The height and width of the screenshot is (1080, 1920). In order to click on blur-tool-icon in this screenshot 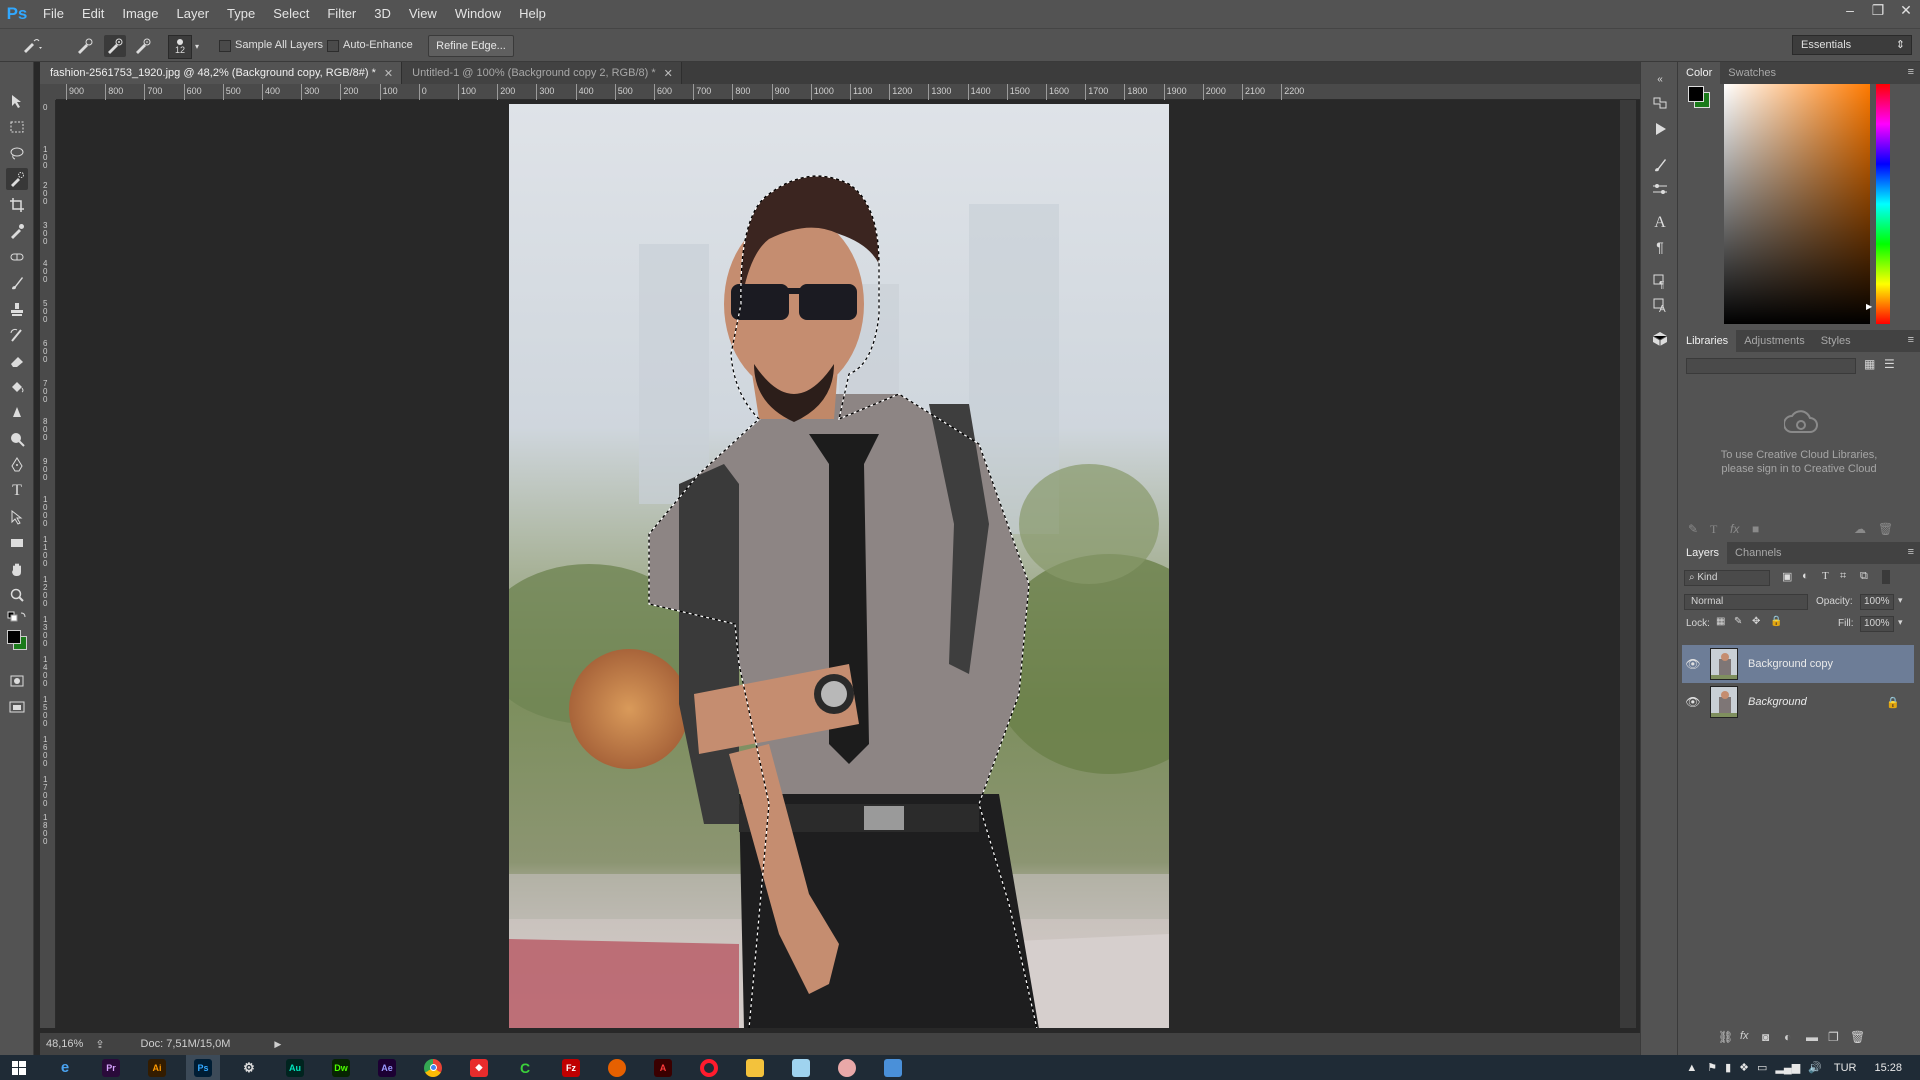, I will do `click(17, 413)`.